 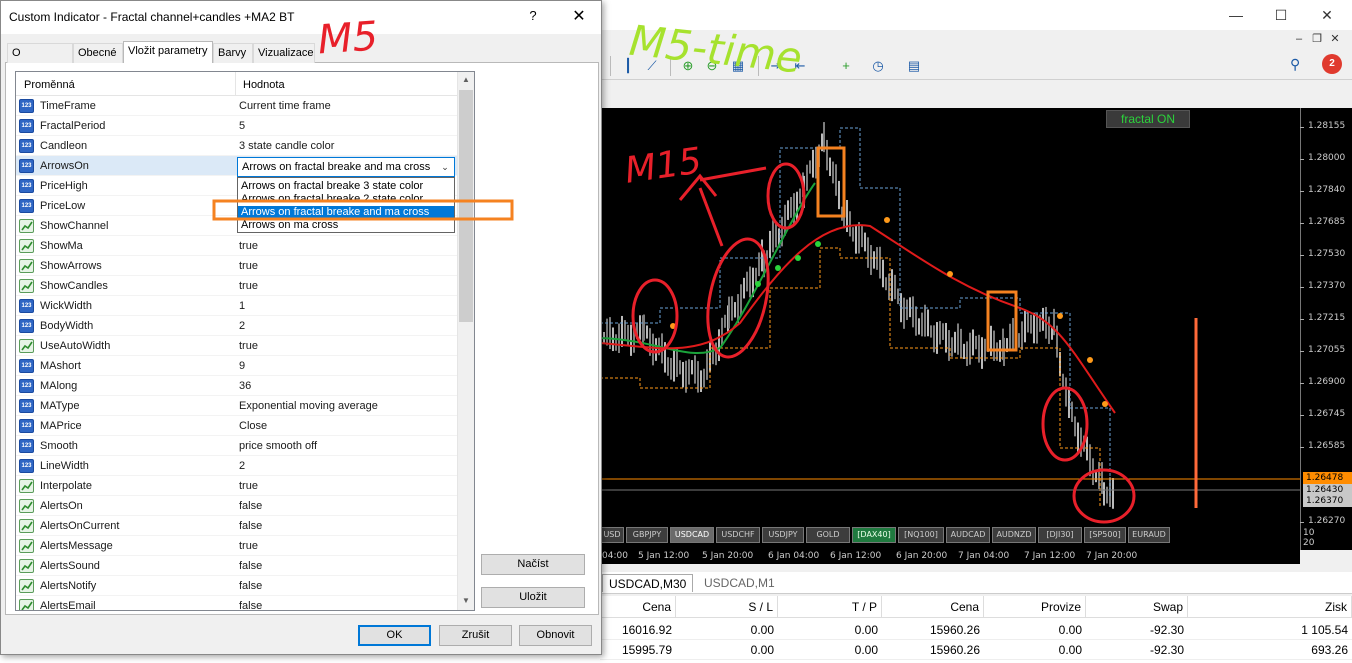 I want to click on mdi-minimize-button: ‒, so click(x=1299, y=39).